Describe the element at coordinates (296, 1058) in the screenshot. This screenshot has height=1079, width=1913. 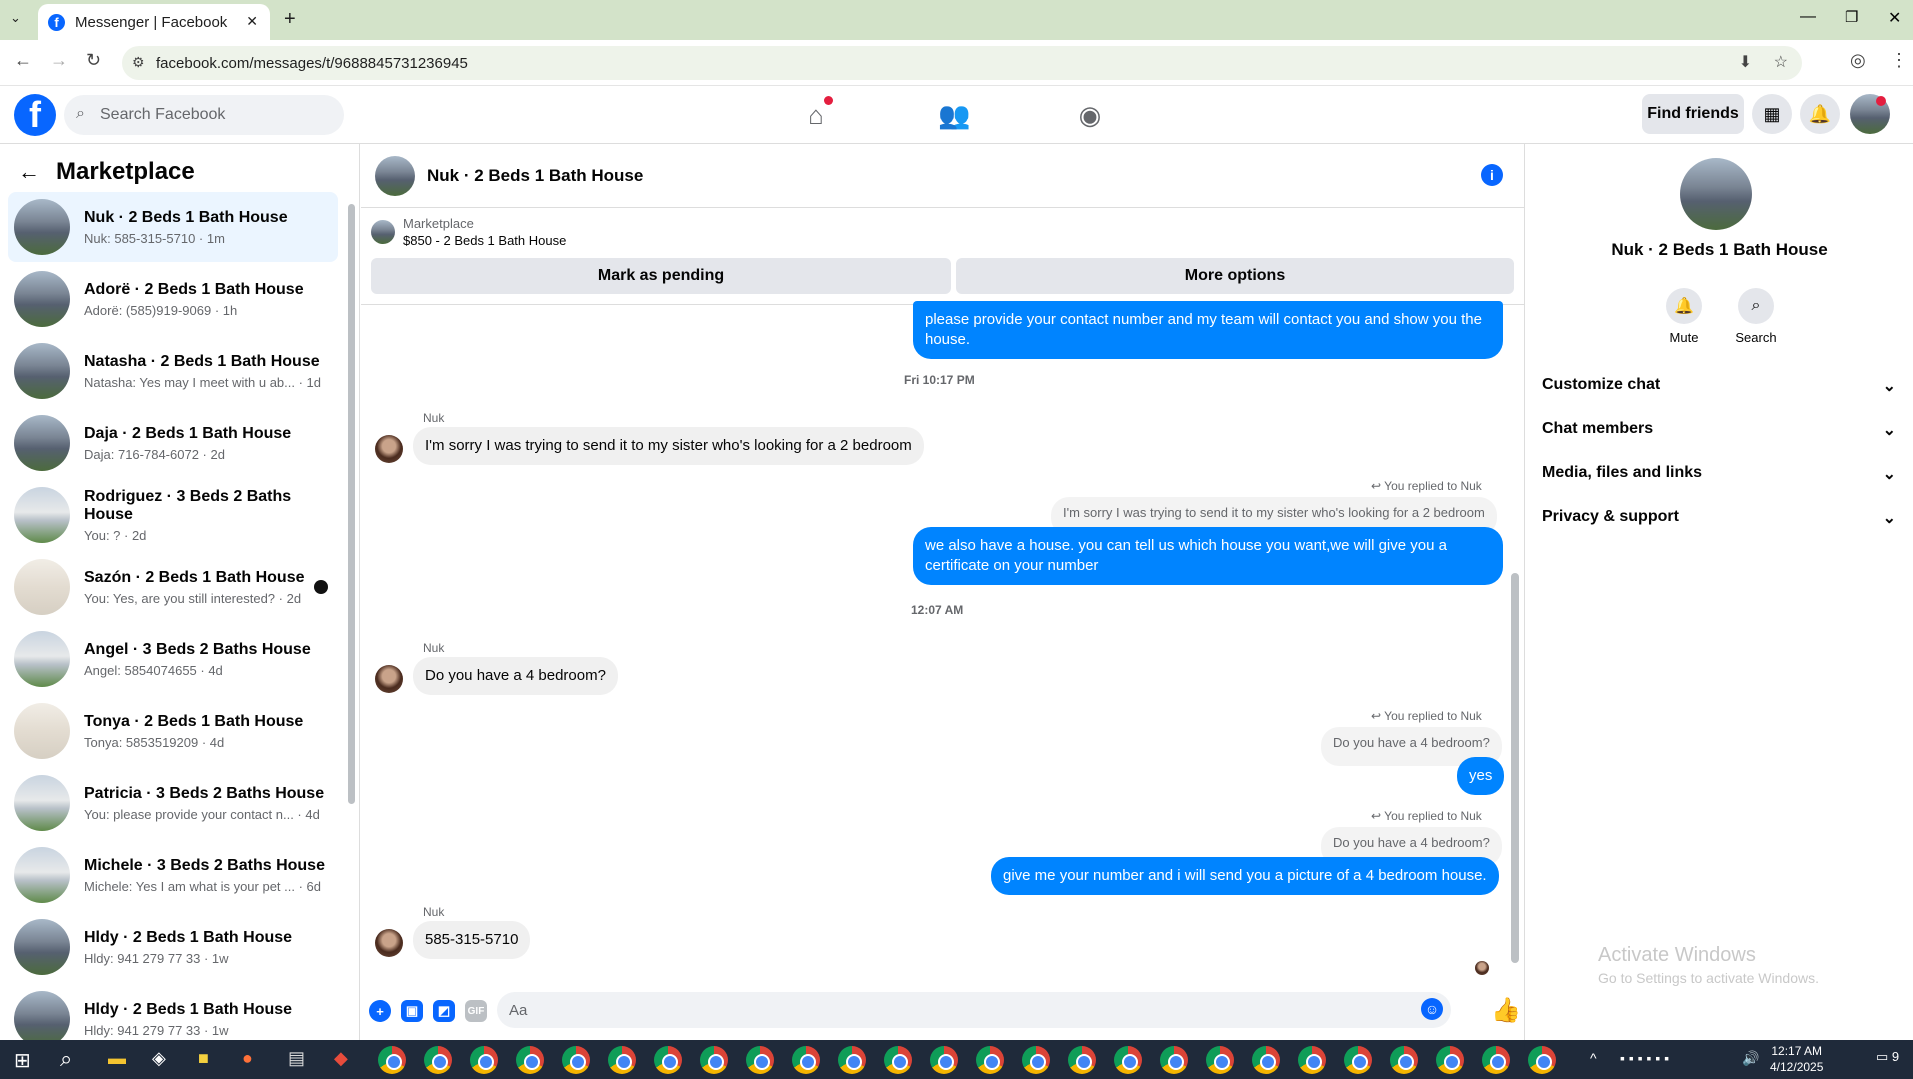
I see `notepad-icon: ▤` at that location.